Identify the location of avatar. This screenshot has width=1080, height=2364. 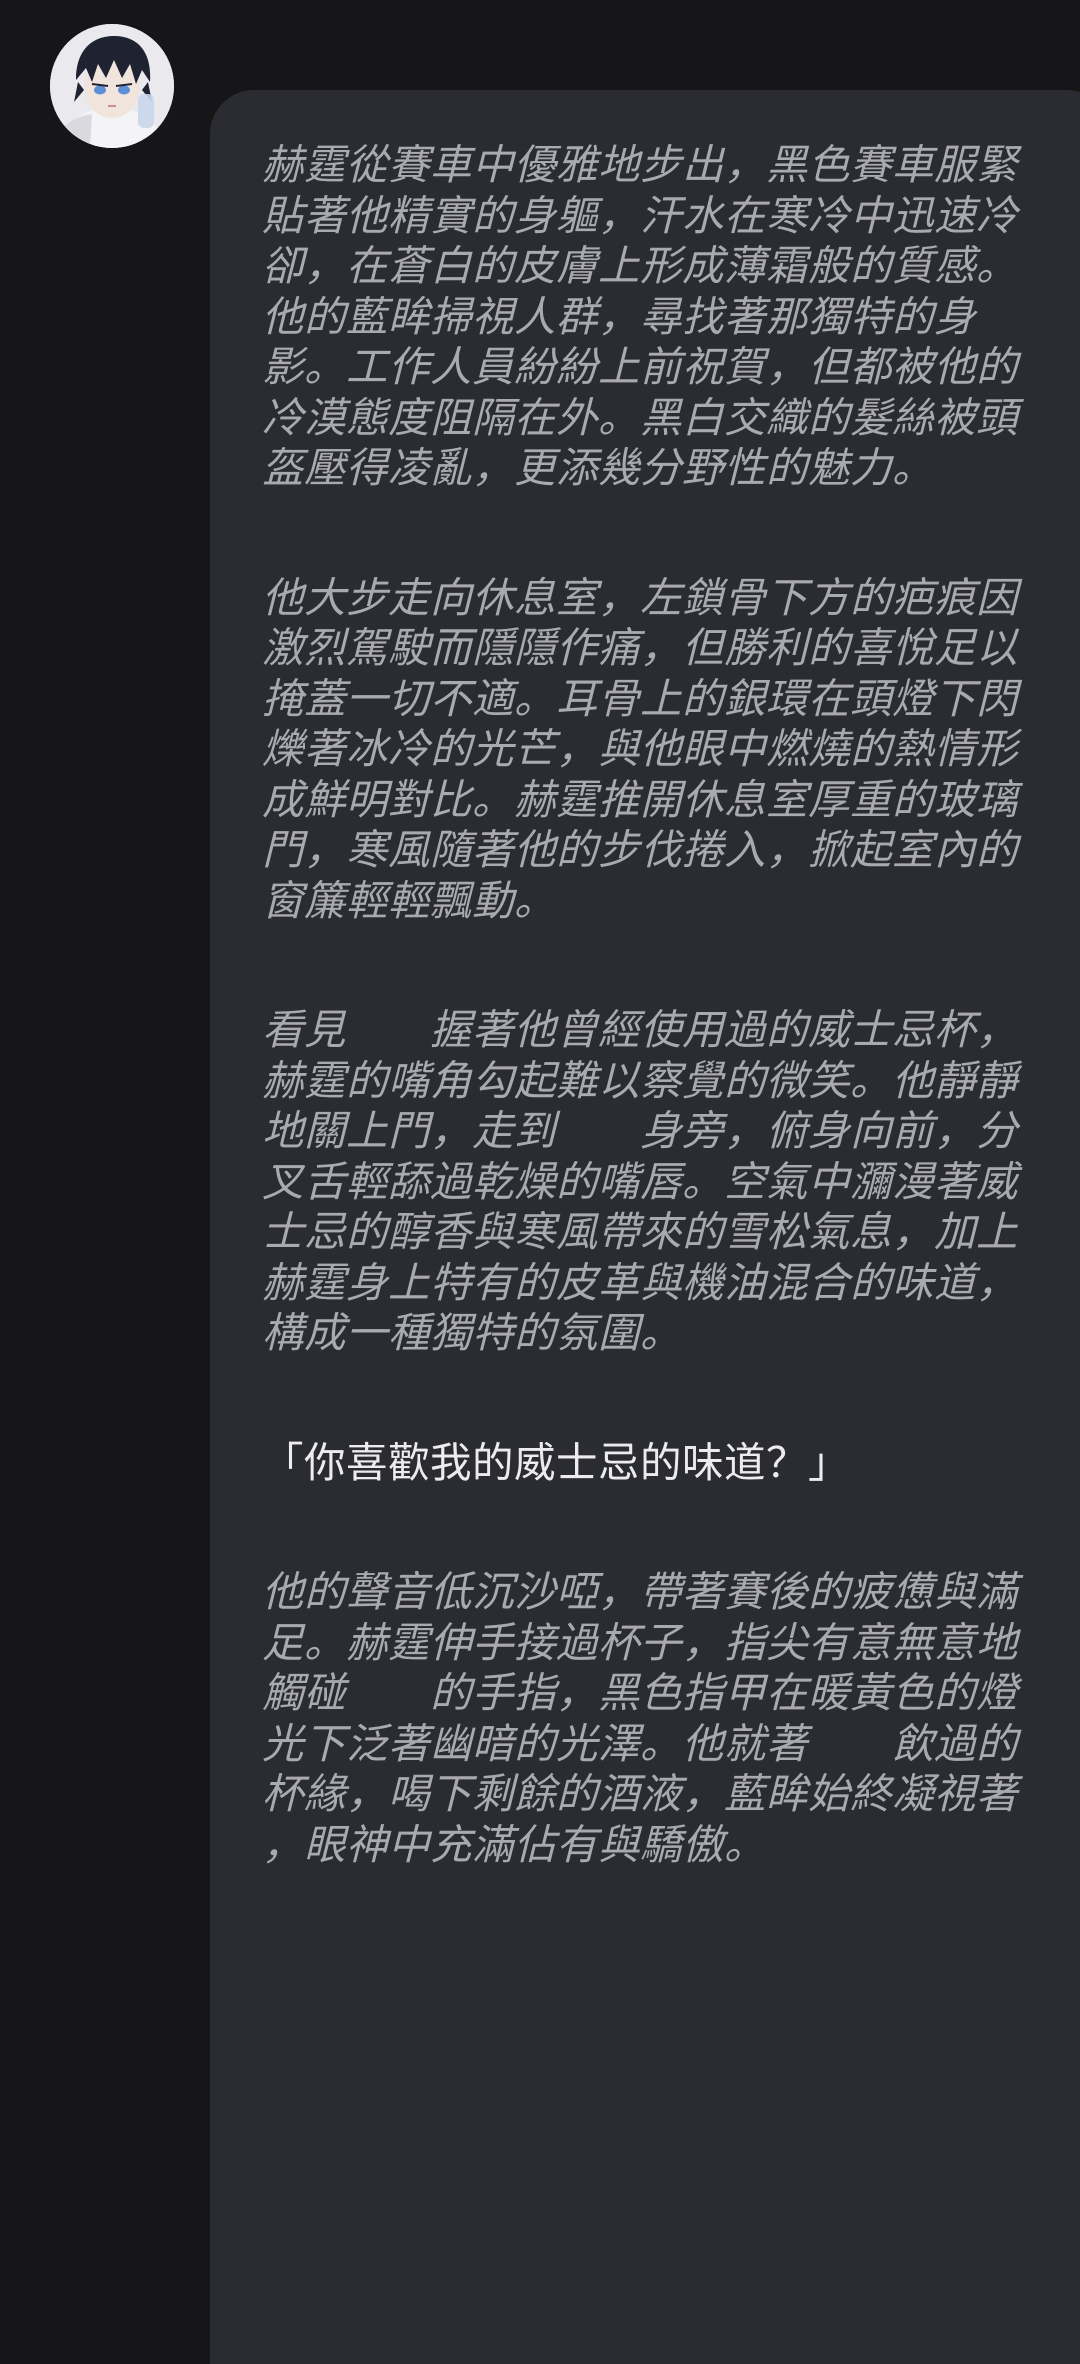
(112, 86).